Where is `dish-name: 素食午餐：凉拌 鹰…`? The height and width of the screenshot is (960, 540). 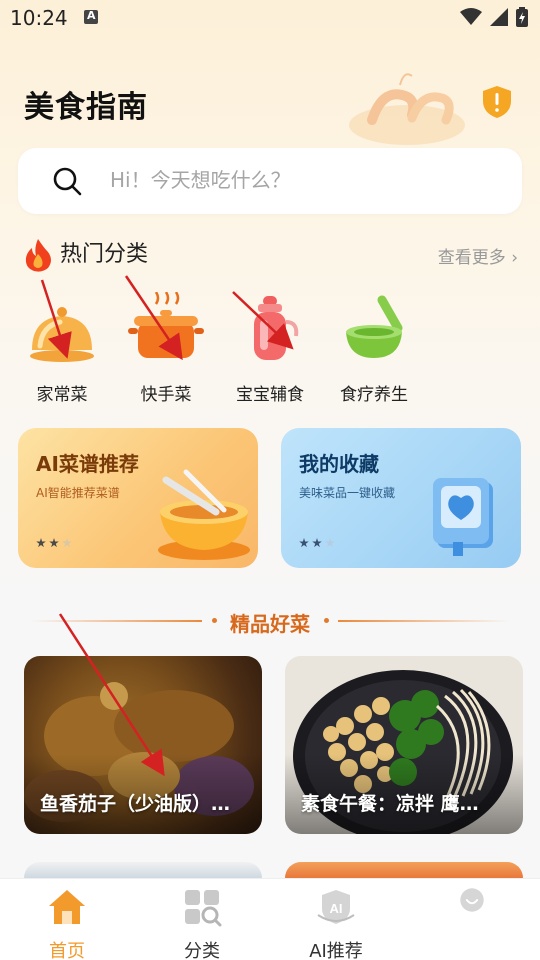 dish-name: 素食午餐：凉拌 鹰… is located at coordinates (390, 804).